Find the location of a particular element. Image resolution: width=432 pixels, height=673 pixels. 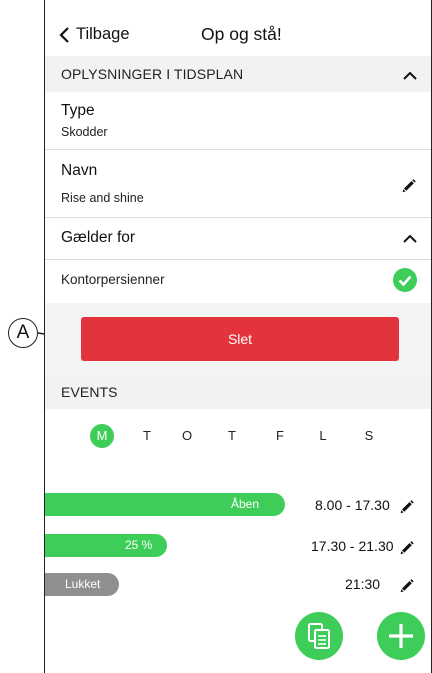

delete-area: Slet is located at coordinates (238, 339).